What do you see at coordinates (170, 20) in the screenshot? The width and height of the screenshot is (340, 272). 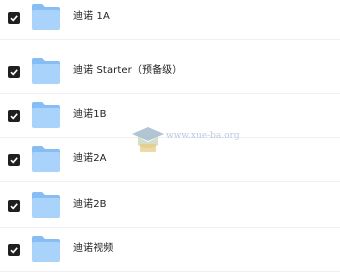 I see `folder-row: 迪诺 1A` at bounding box center [170, 20].